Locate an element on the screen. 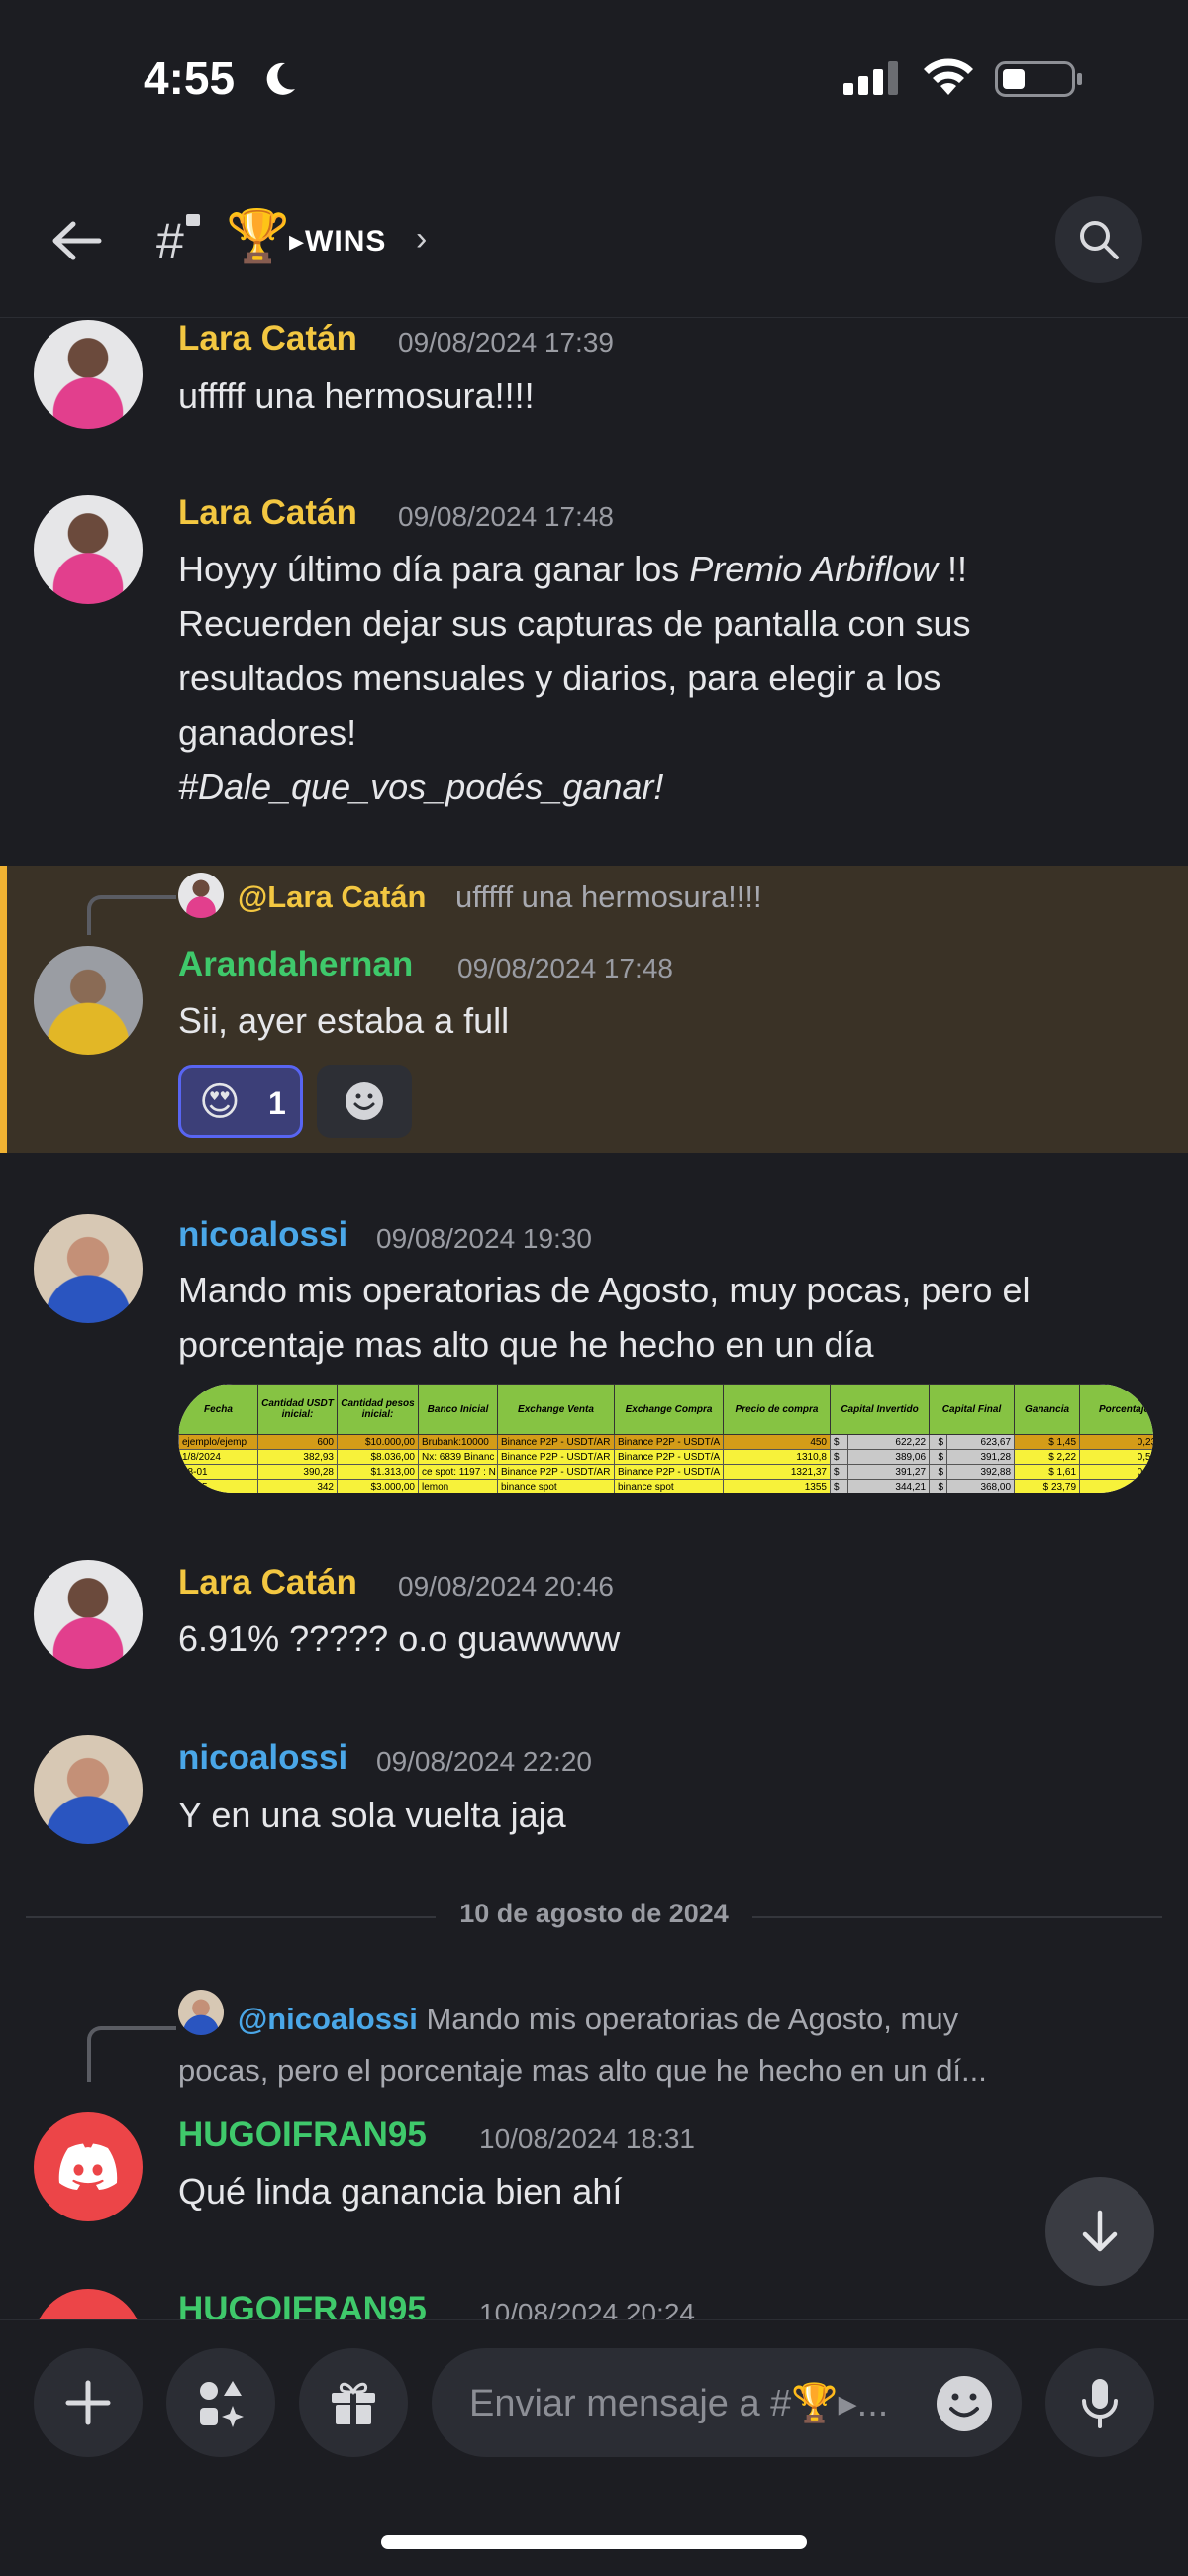  reply-author: @Lara Catán is located at coordinates (332, 897).